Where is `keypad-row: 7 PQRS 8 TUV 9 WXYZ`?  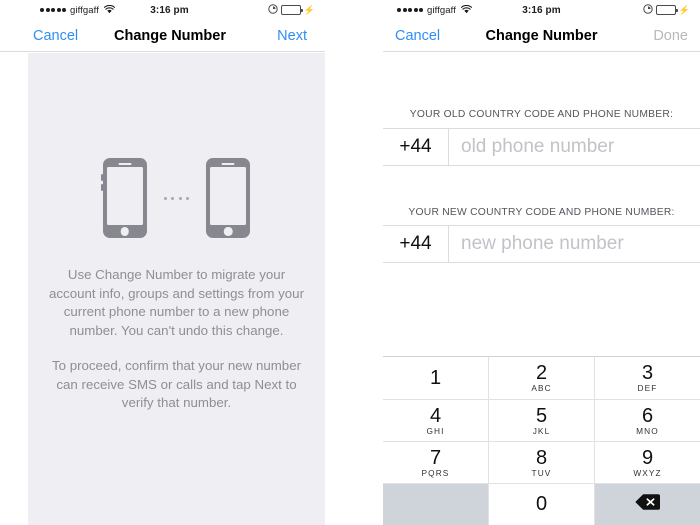 keypad-row: 7 PQRS 8 TUV 9 WXYZ is located at coordinates (541, 462).